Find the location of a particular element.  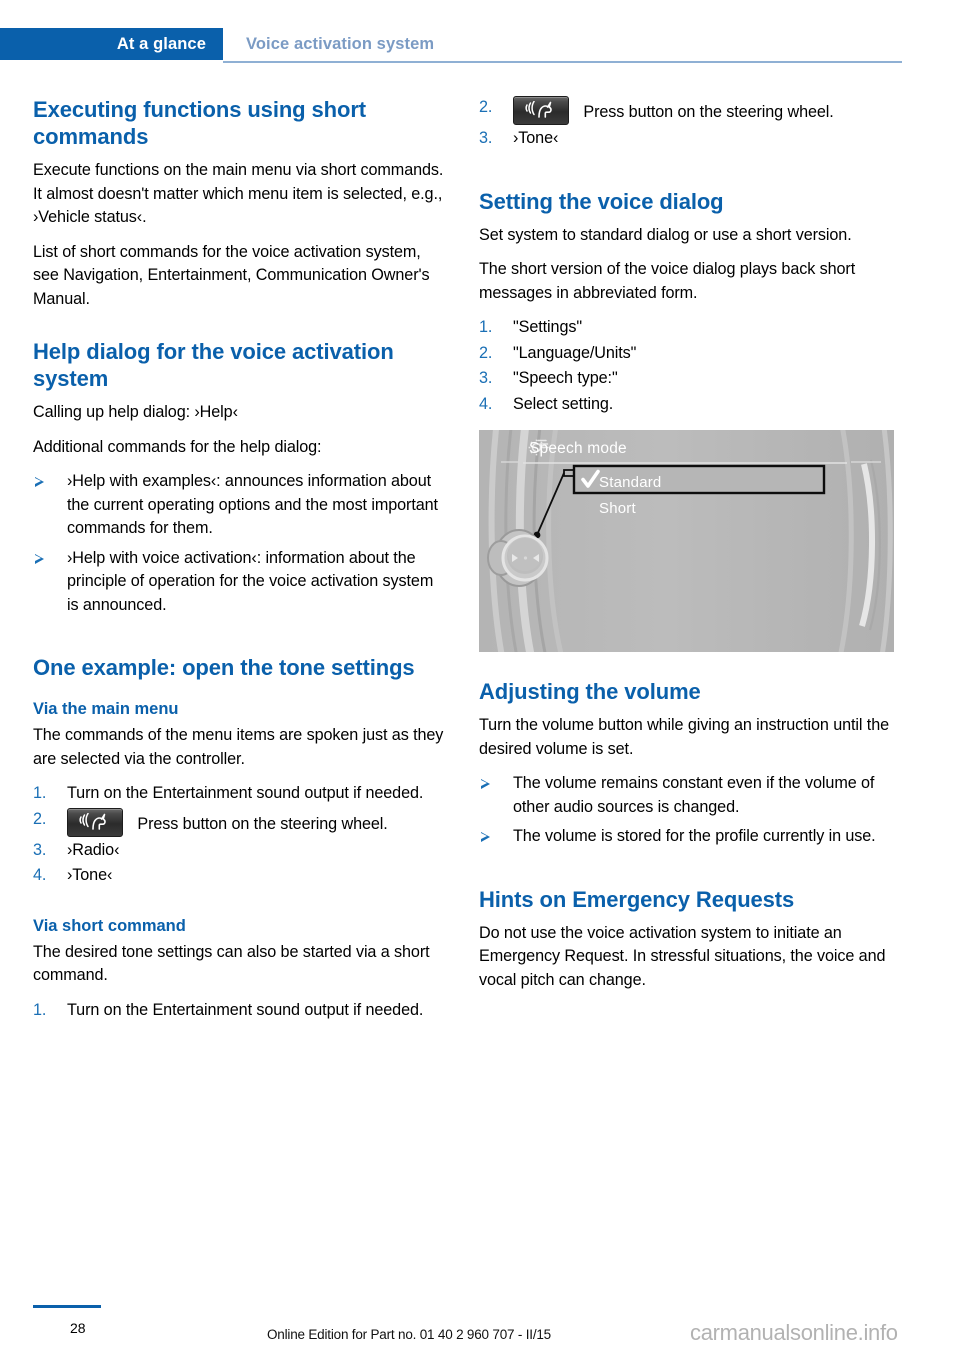

list-item: 4. ›Tone‹ is located at coordinates (240, 876).